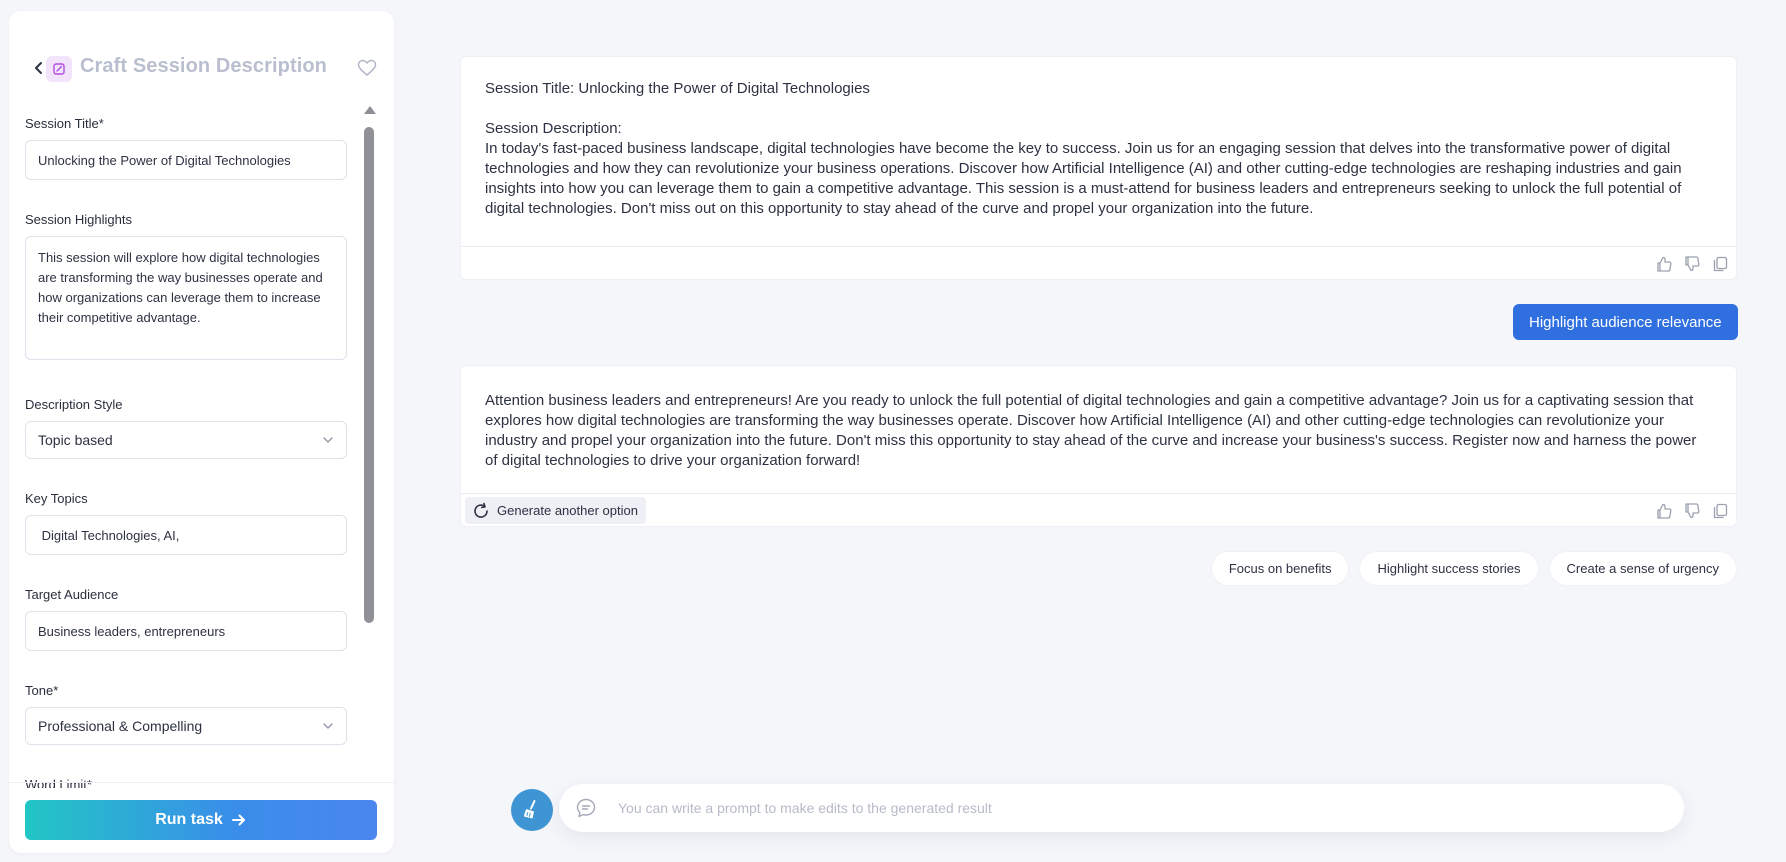 This screenshot has height=862, width=1786. I want to click on scroll-thumb, so click(369, 375).